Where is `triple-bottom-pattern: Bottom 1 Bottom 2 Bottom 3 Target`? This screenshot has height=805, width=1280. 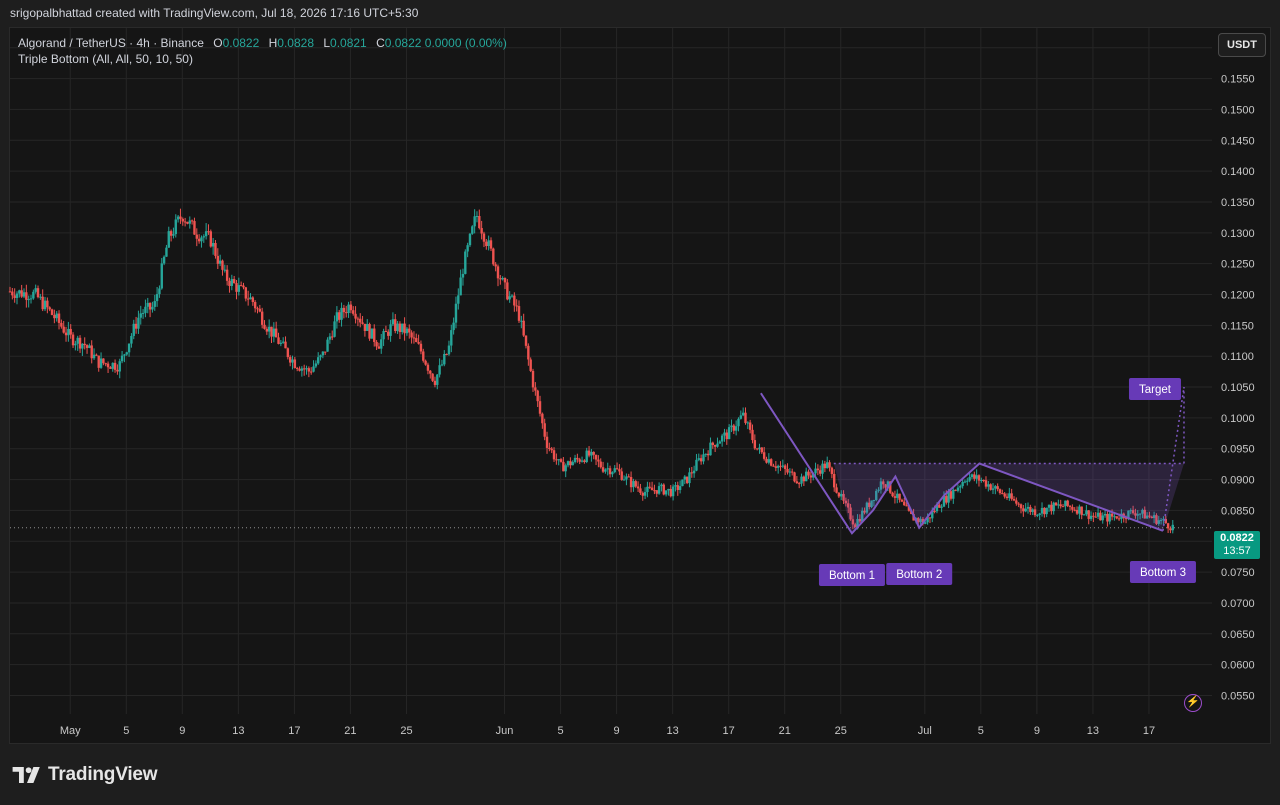 triple-bottom-pattern: Bottom 1 Bottom 2 Bottom 3 Target is located at coordinates (978, 482).